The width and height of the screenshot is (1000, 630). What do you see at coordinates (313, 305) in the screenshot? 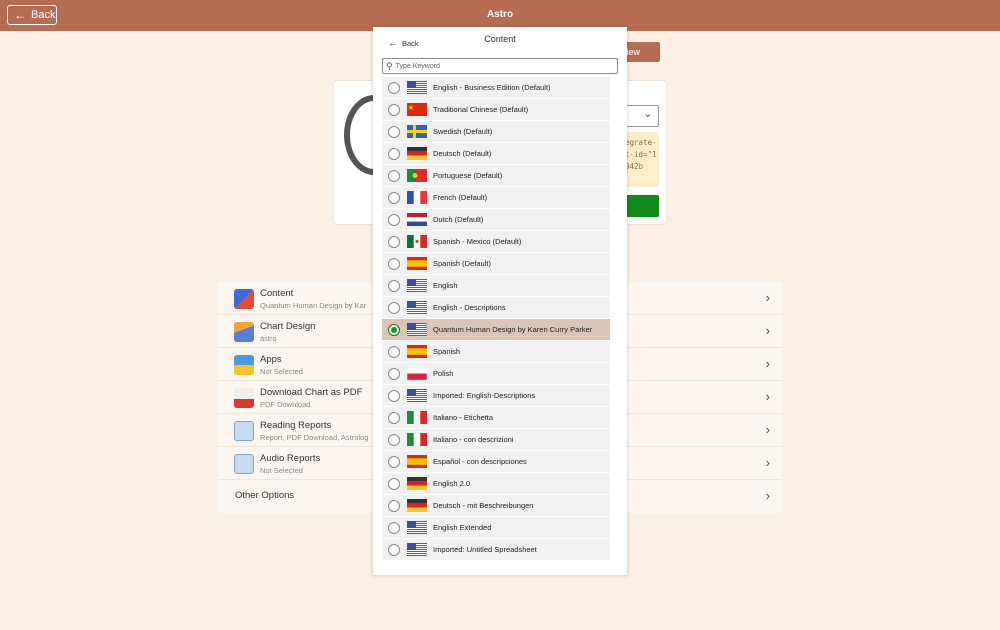
I see `setting-subtitle: Quantum Human Design by Kar` at bounding box center [313, 305].